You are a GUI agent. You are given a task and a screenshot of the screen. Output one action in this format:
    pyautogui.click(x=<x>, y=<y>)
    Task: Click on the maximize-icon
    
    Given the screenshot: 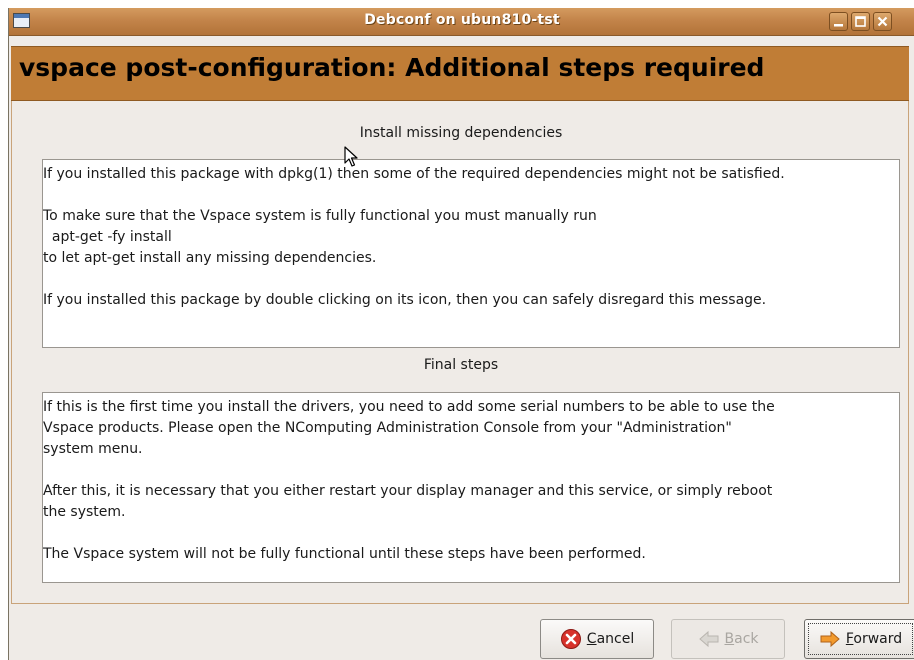 What is the action you would take?
    pyautogui.click(x=860, y=21)
    